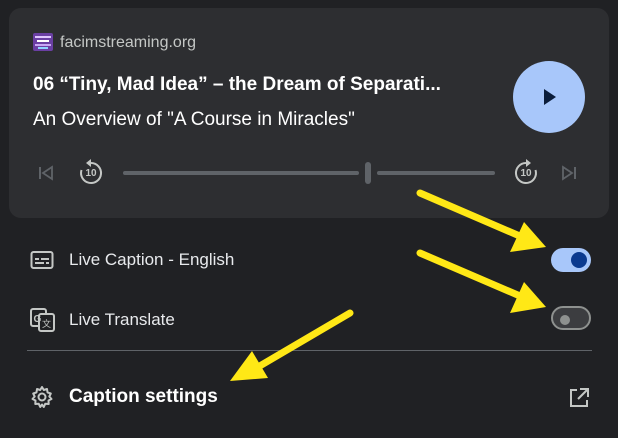  I want to click on live-translate-row: G 文 Live Translate, so click(309, 320).